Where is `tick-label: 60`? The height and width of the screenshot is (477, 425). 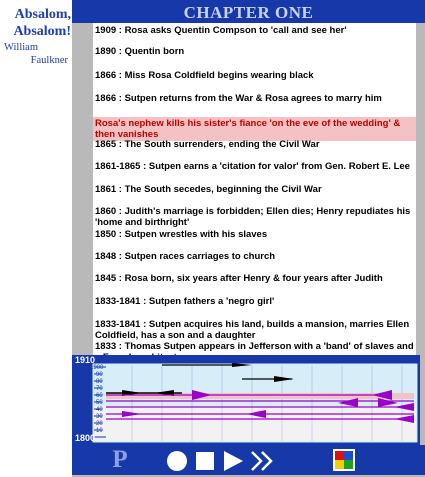 tick-label: 60 is located at coordinates (99, 396).